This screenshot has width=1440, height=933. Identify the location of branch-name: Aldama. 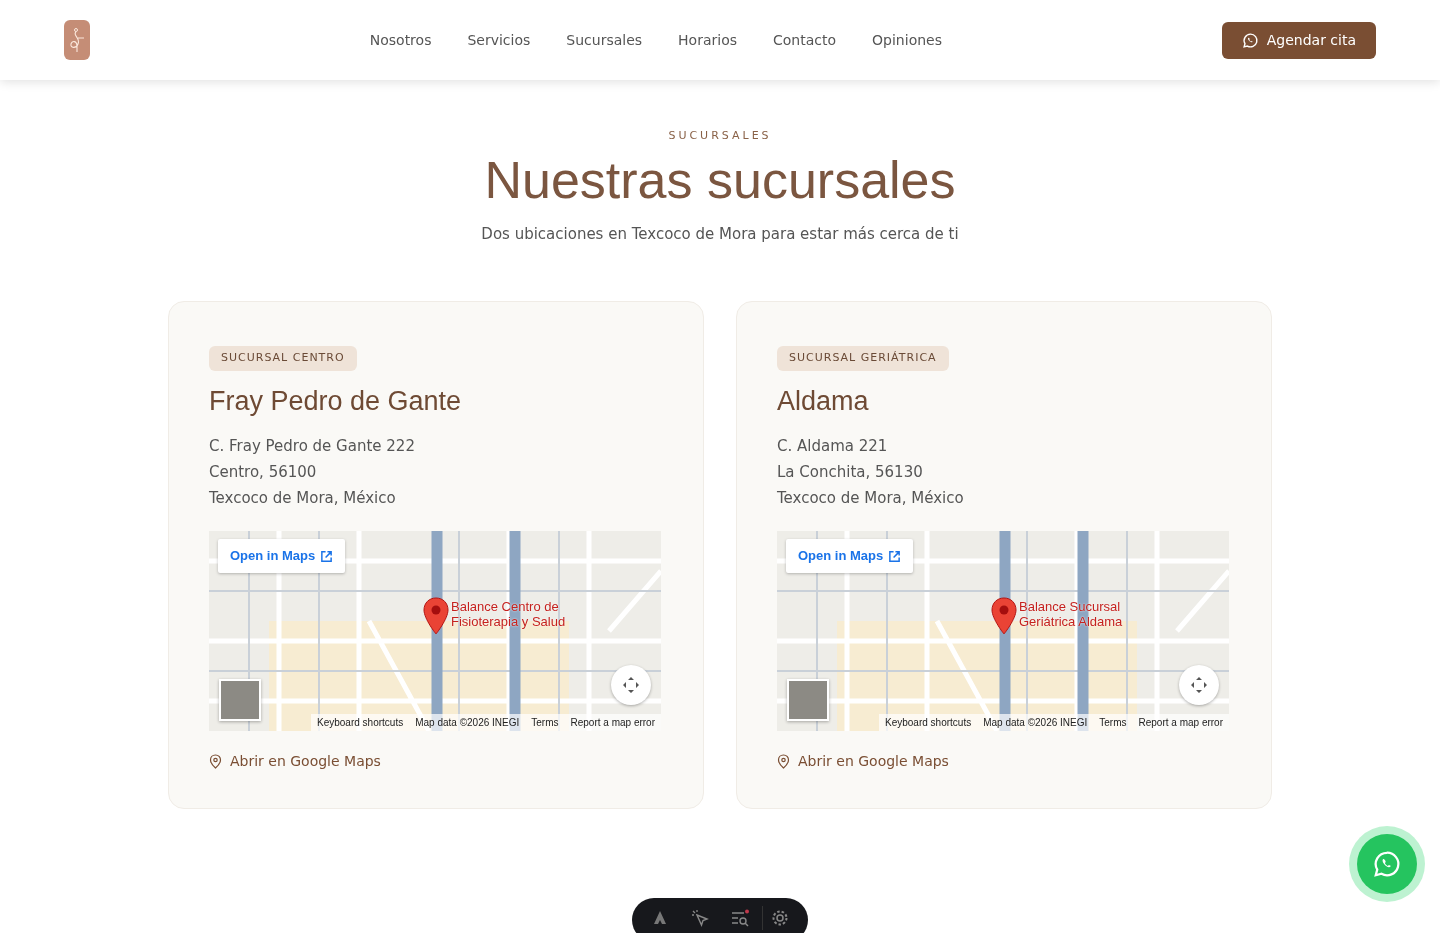
(823, 401).